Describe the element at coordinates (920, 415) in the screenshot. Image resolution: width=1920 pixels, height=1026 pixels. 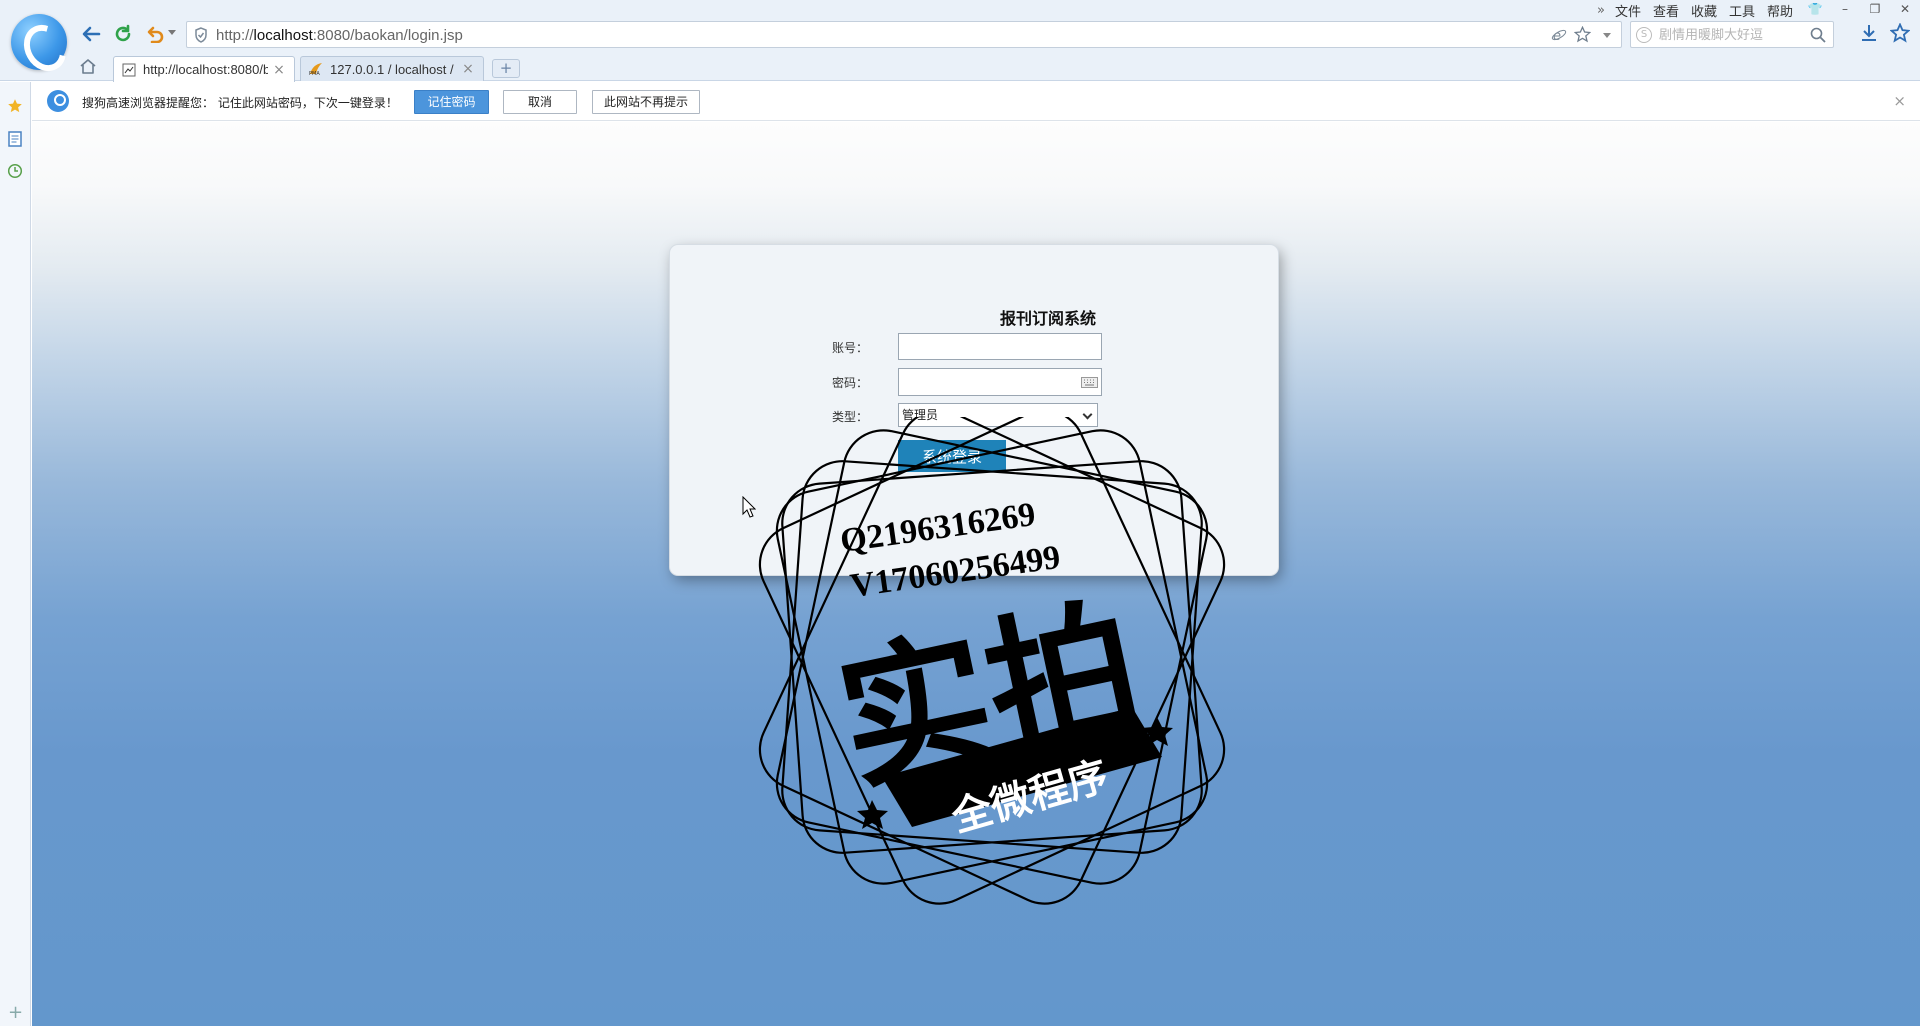
I see `user-type-value: 管理员` at that location.